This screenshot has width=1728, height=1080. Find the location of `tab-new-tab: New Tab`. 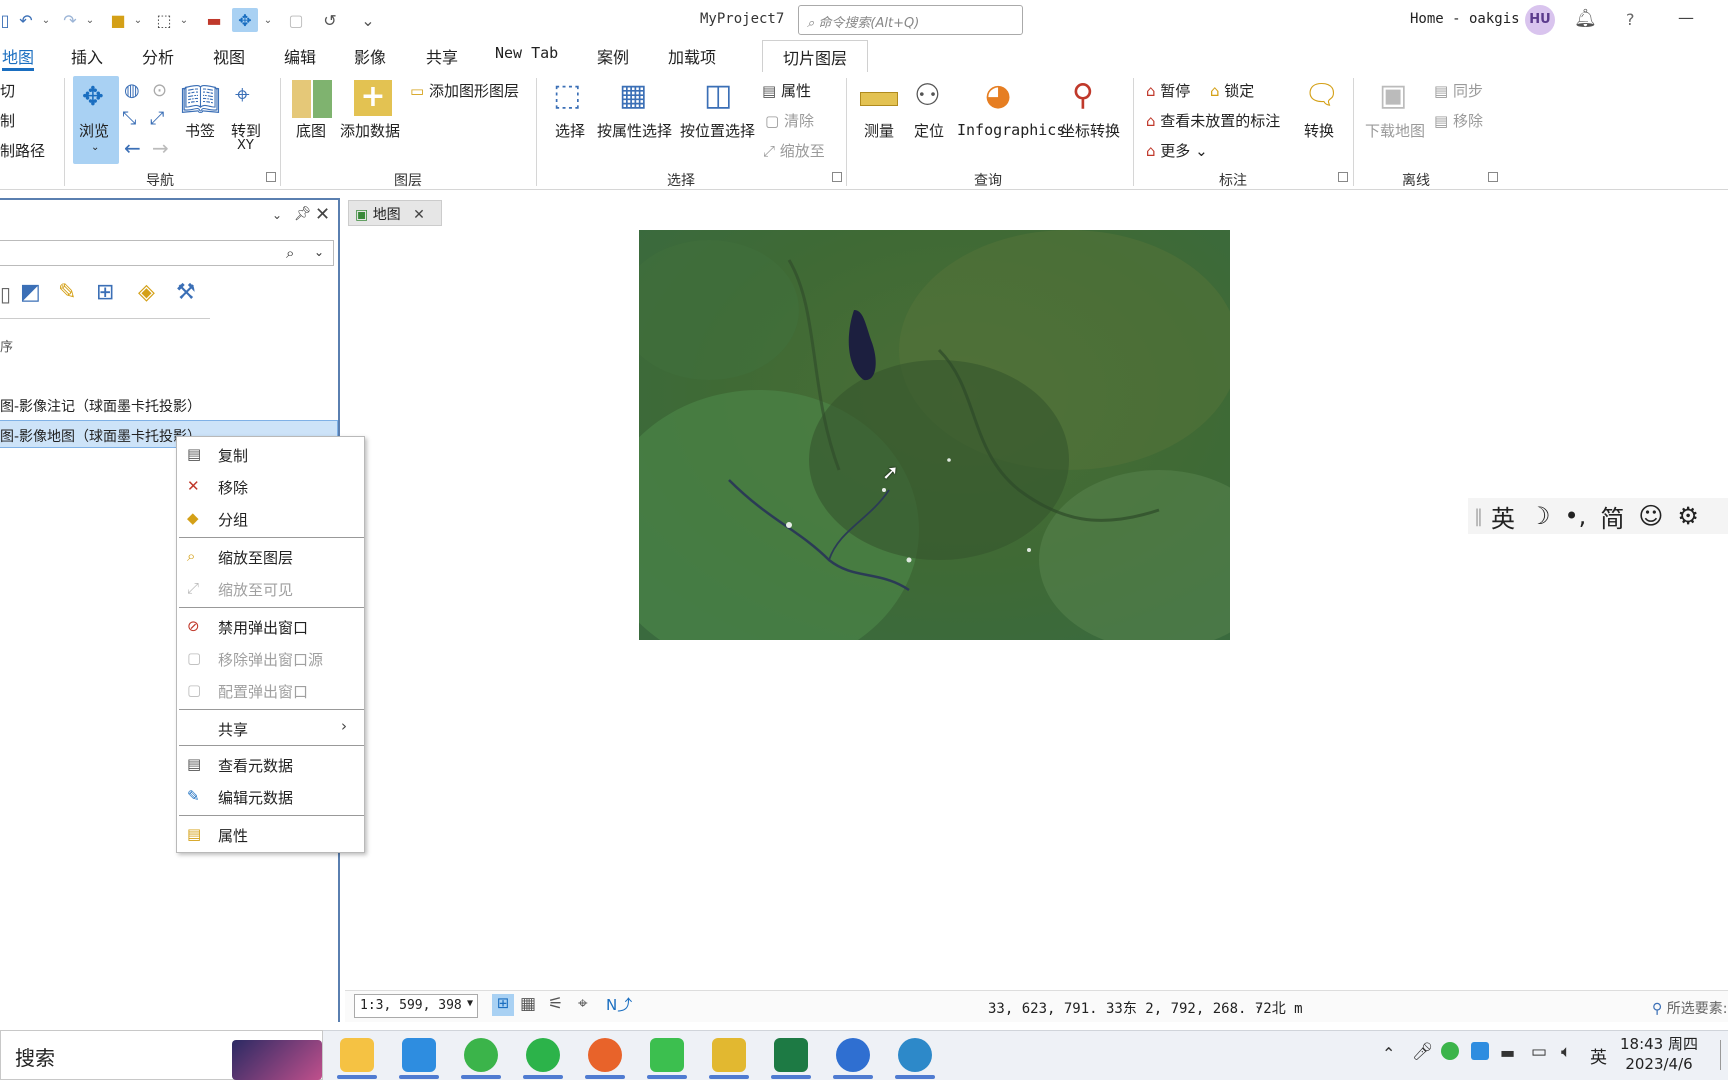

tab-new-tab: New Tab is located at coordinates (526, 53).